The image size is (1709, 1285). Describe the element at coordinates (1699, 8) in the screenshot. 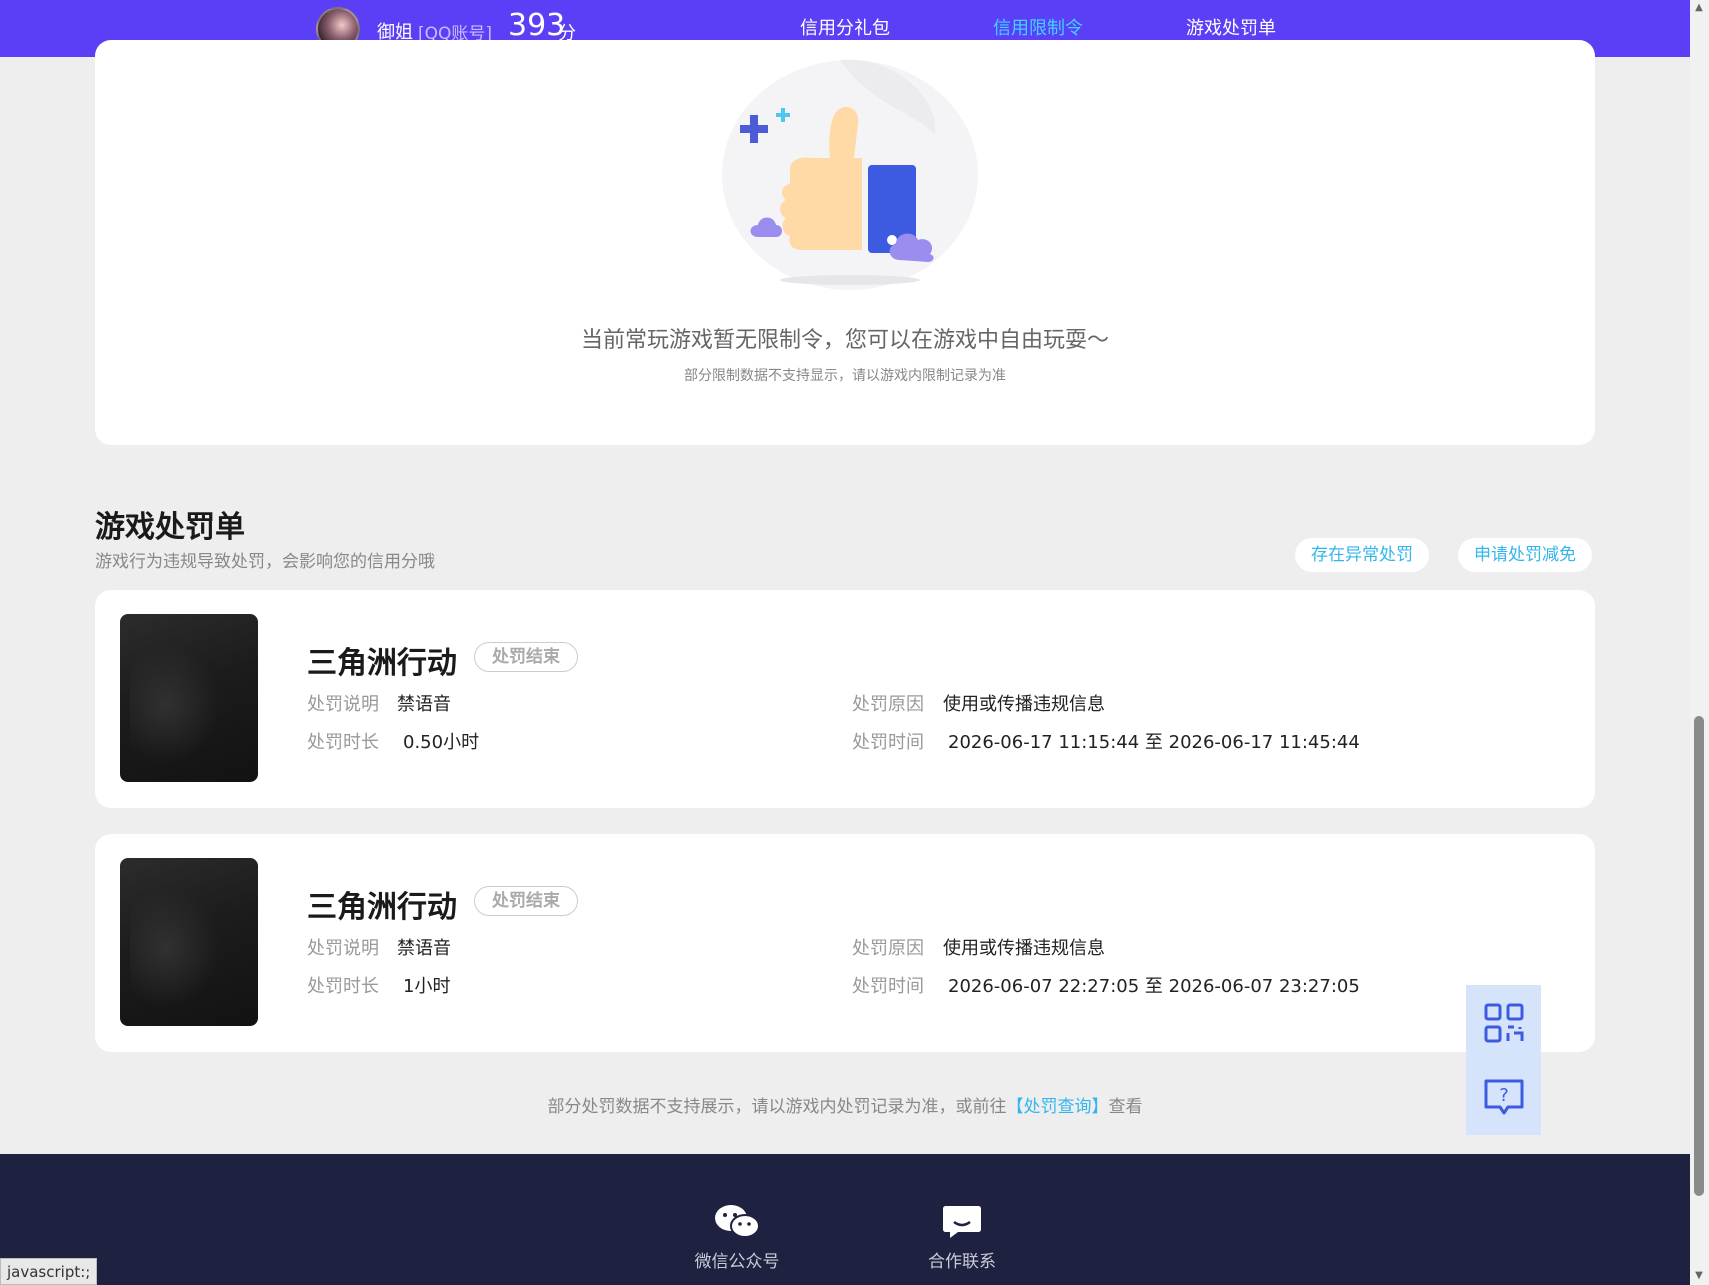

I see `scroll-up-arrow: ▲` at that location.